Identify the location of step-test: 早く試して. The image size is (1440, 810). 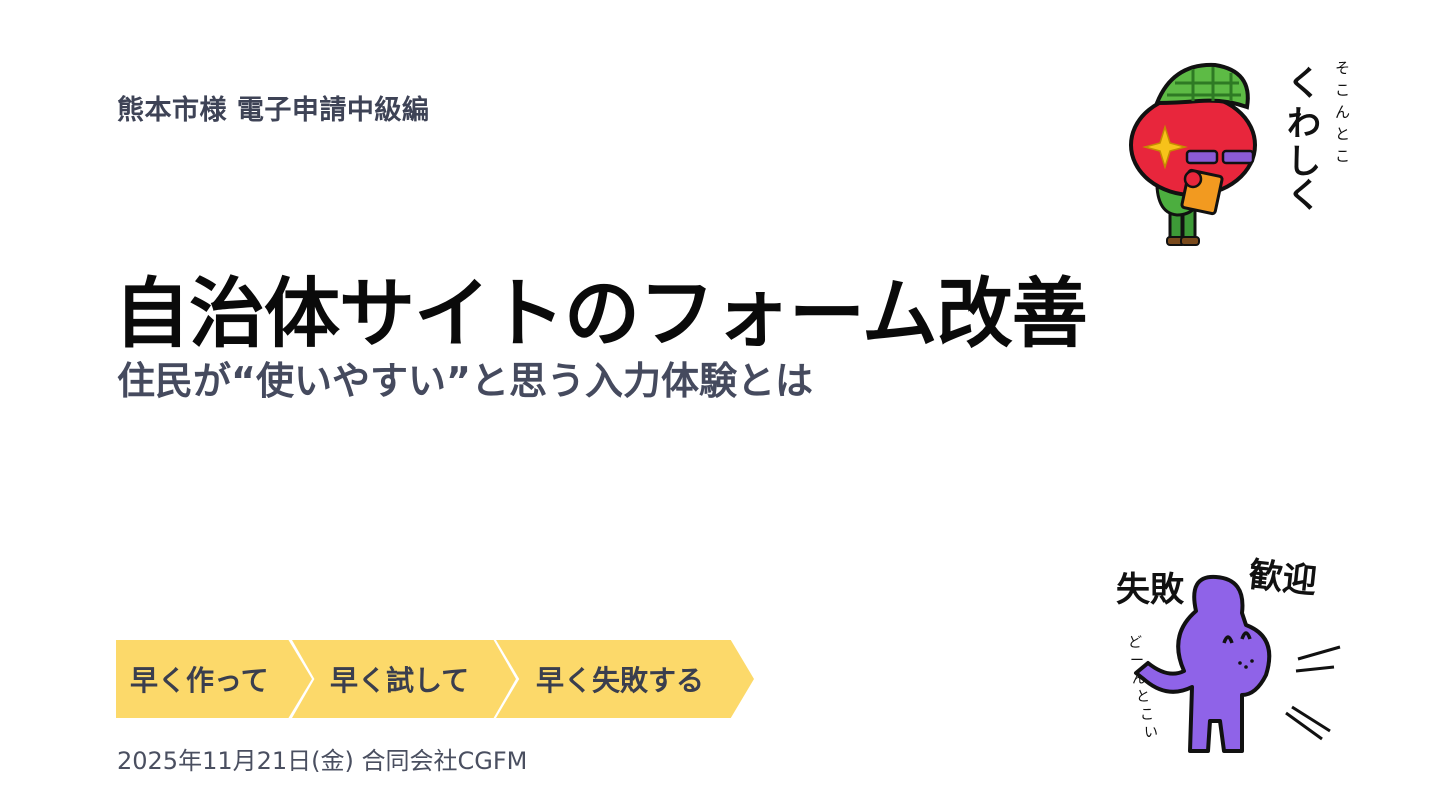
(404, 679).